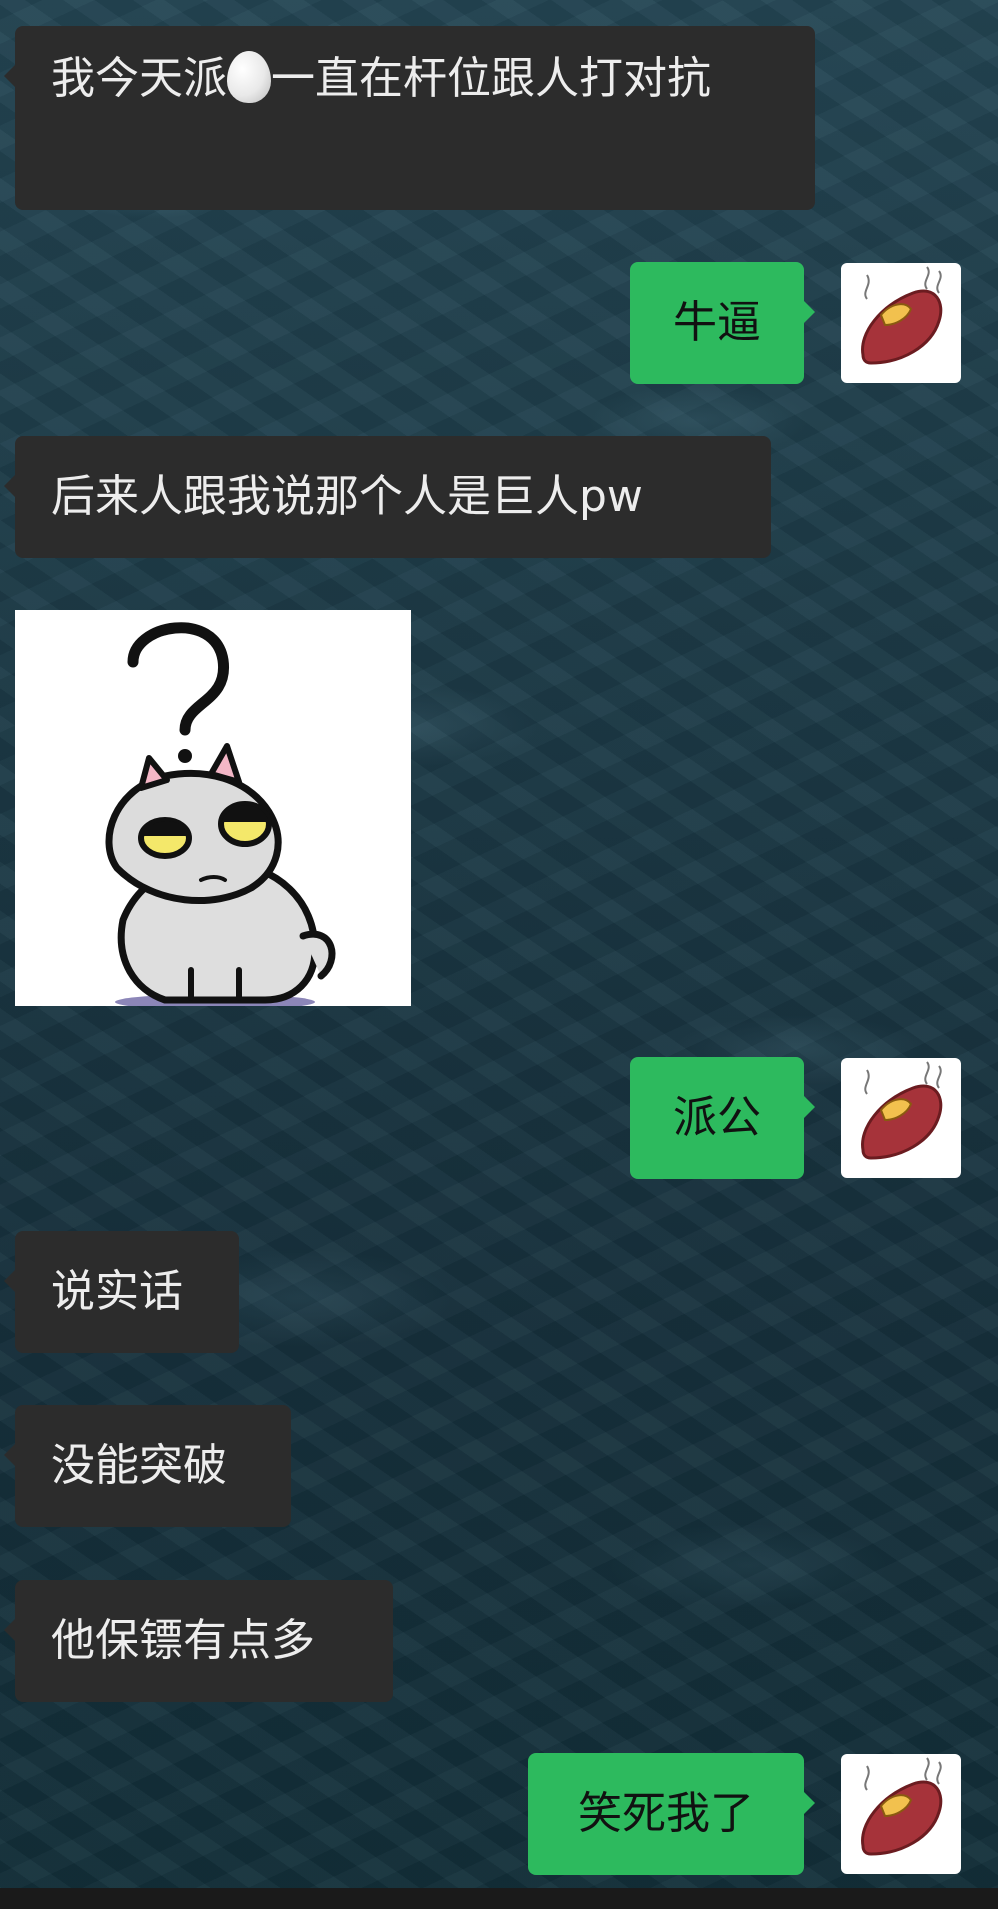 Image resolution: width=998 pixels, height=1909 pixels. I want to click on confused-cat-sticker-icon, so click(220, 816).